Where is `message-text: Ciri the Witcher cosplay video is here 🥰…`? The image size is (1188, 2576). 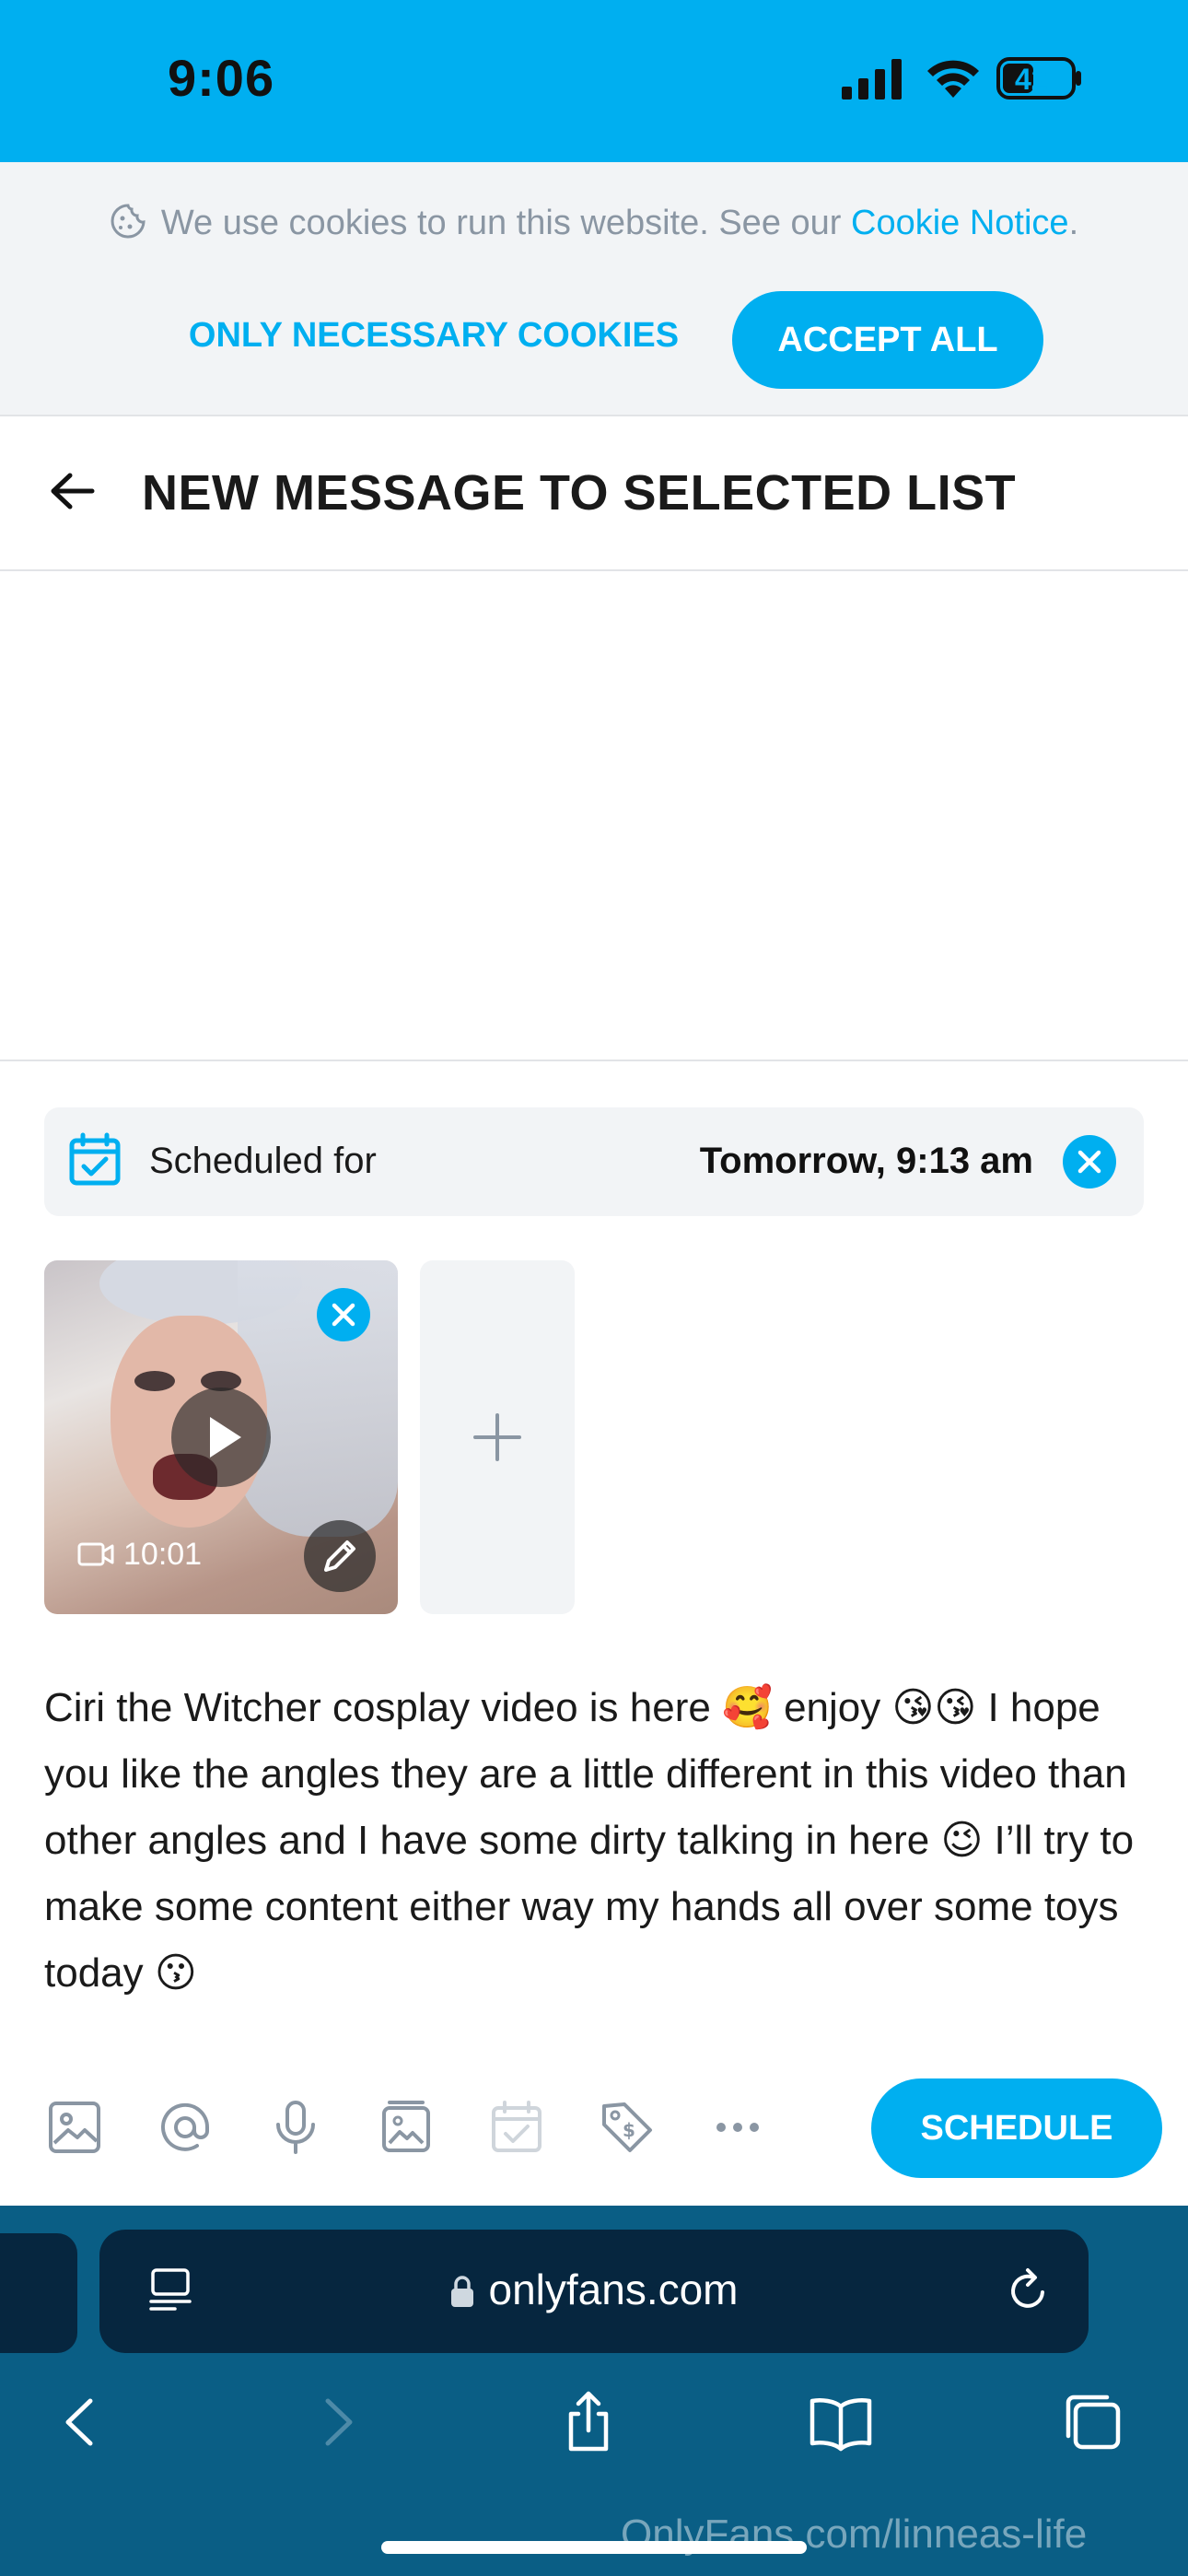 message-text: Ciri the Witcher cosplay video is here 🥰… is located at coordinates (596, 1841).